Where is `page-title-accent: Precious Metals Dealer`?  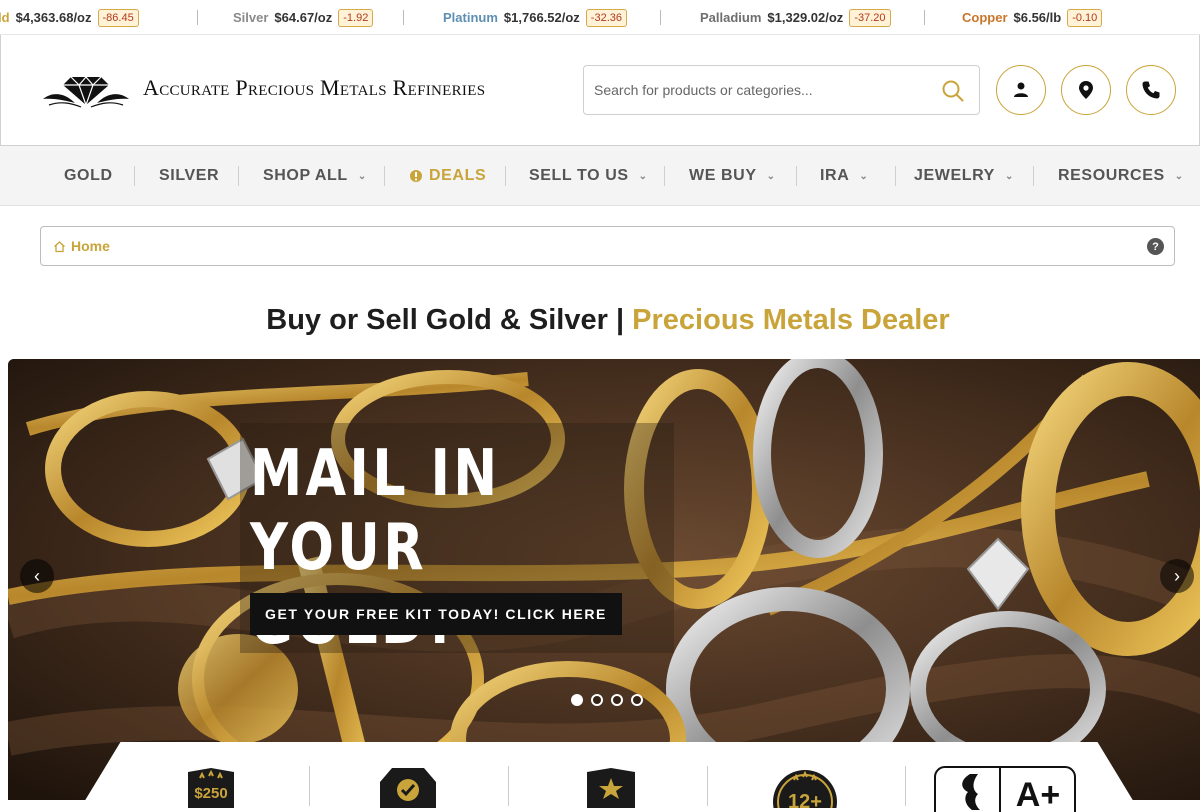 page-title-accent: Precious Metals Dealer is located at coordinates (791, 320).